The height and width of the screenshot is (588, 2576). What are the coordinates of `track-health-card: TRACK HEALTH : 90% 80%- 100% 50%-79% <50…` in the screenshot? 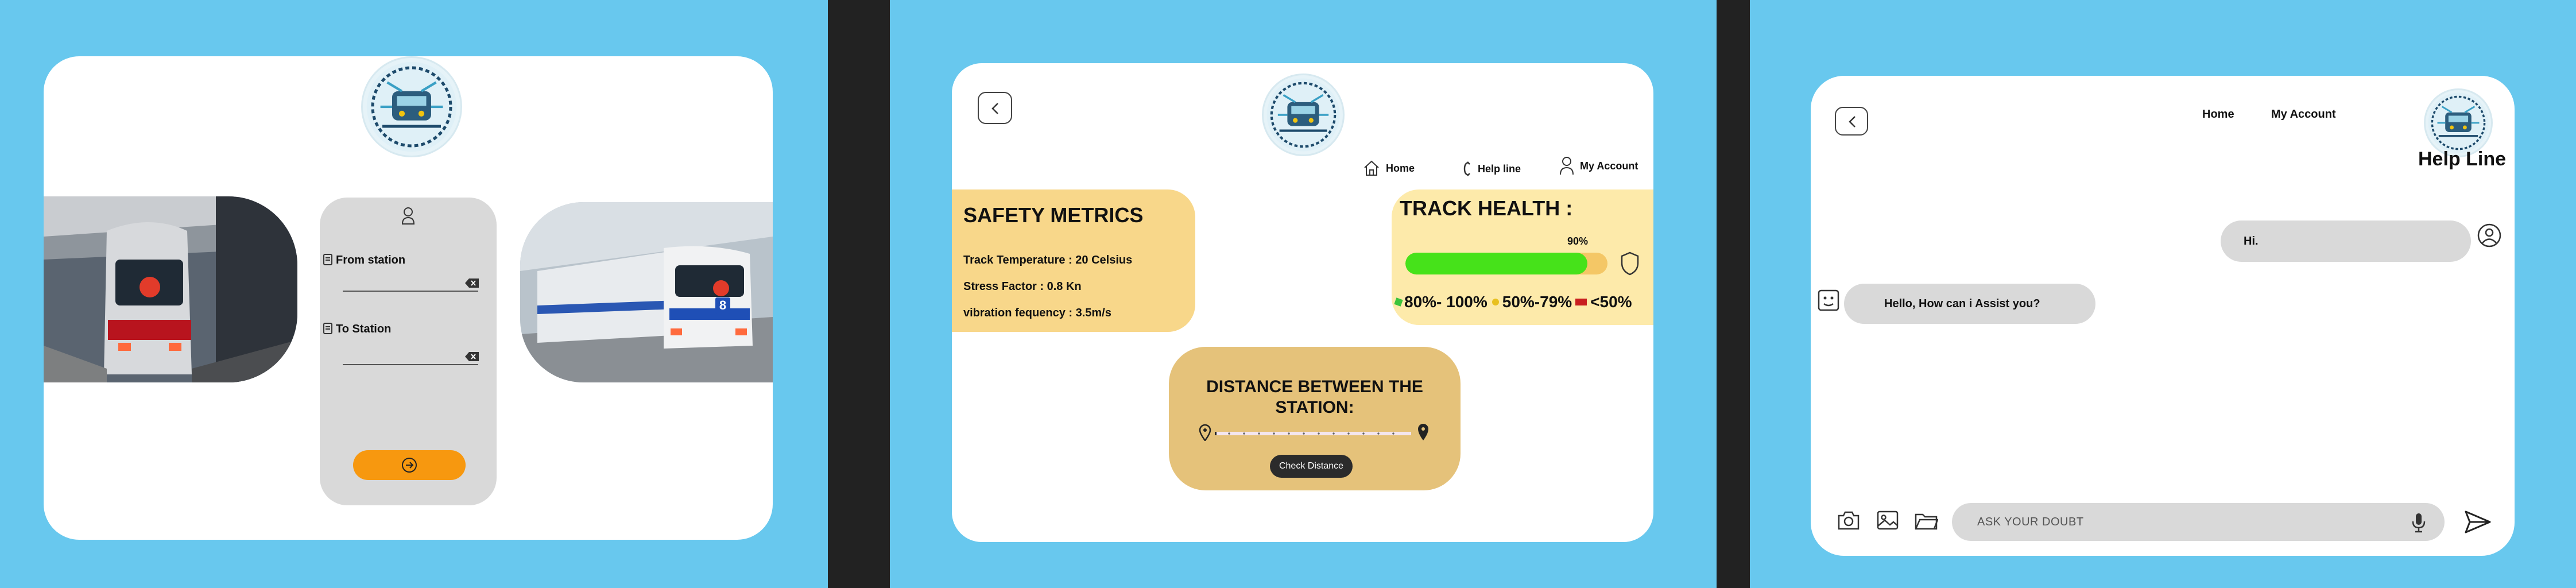 It's located at (1523, 257).